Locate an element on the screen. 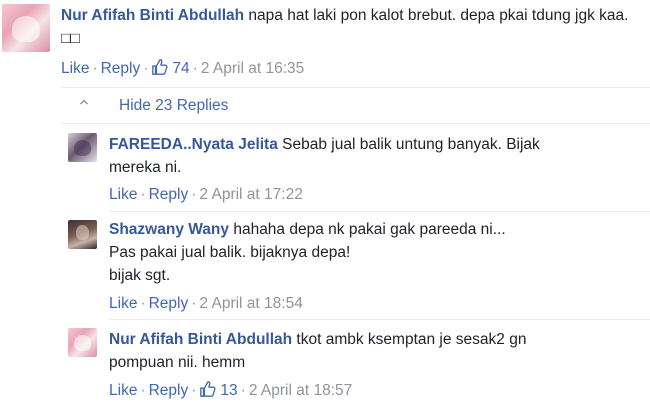 The height and width of the screenshot is (406, 650). reply-actions: Like · Reply · 13 · 2 April at 18:57 is located at coordinates (230, 390).